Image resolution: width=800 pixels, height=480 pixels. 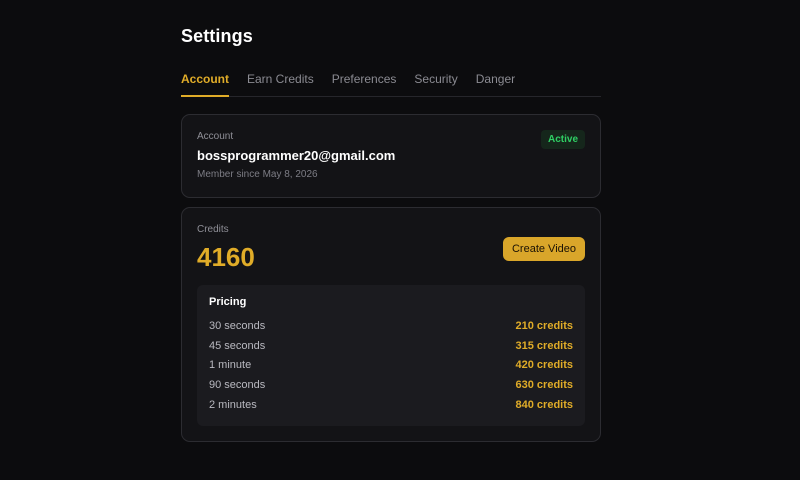 I want to click on pricing-duration: 45 seconds, so click(x=237, y=346).